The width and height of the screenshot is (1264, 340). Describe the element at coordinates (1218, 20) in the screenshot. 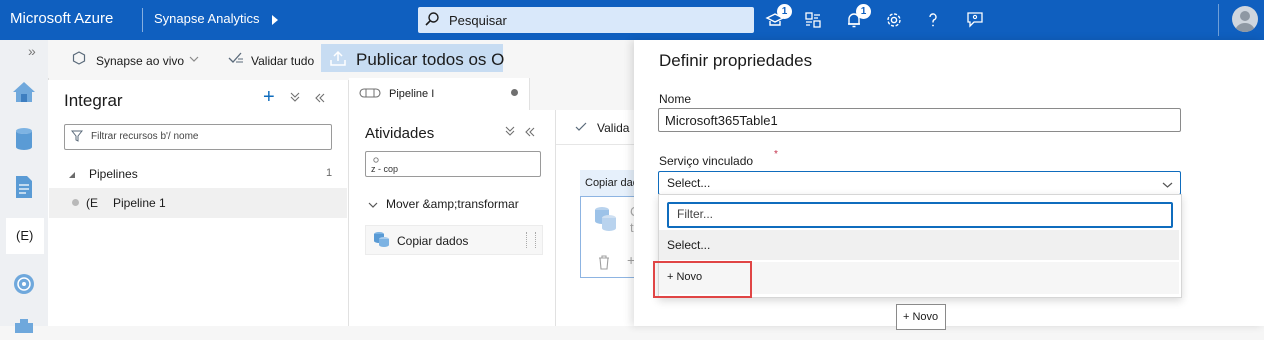

I see `account-divider` at that location.